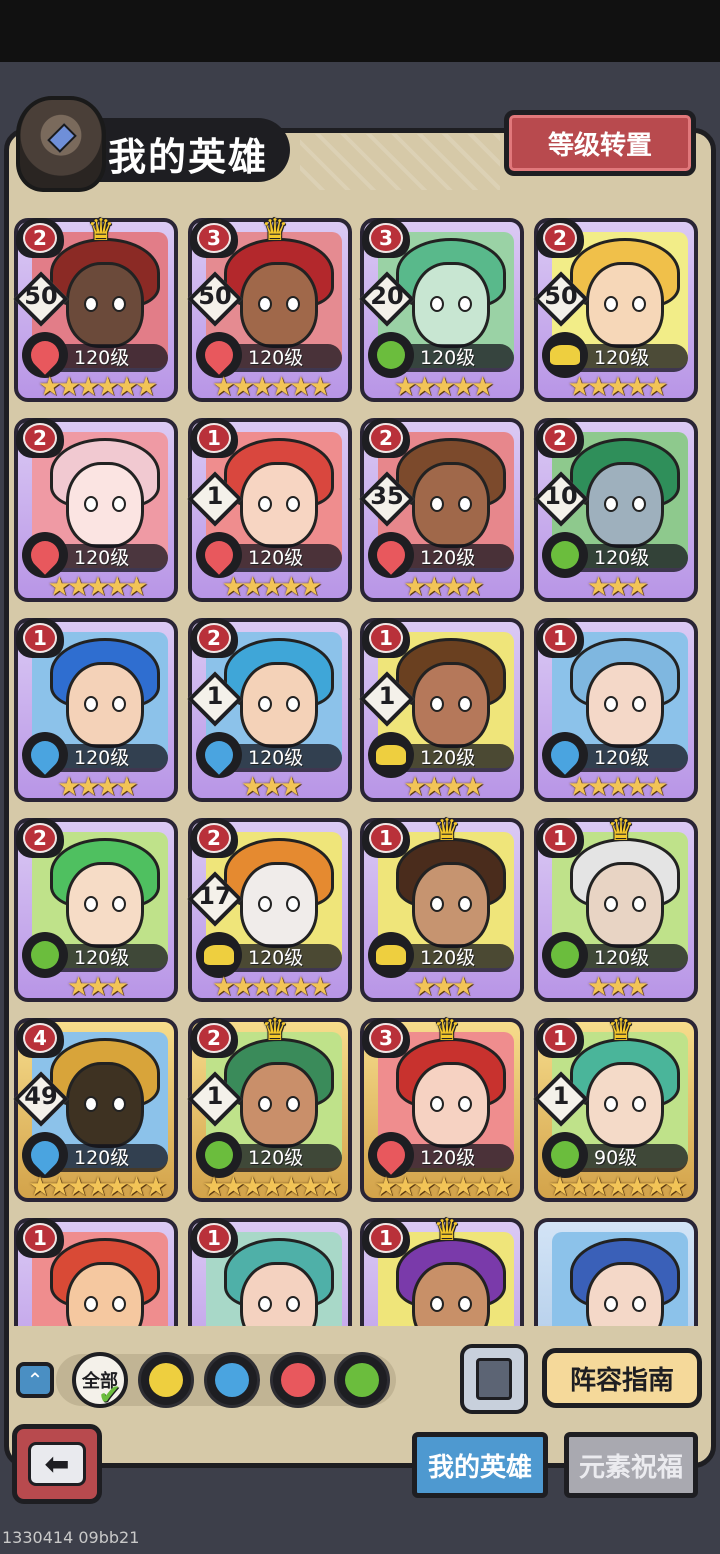 The image size is (720, 1554). I want to click on hero-card: 2 1 120级 ★★★, so click(269, 710).